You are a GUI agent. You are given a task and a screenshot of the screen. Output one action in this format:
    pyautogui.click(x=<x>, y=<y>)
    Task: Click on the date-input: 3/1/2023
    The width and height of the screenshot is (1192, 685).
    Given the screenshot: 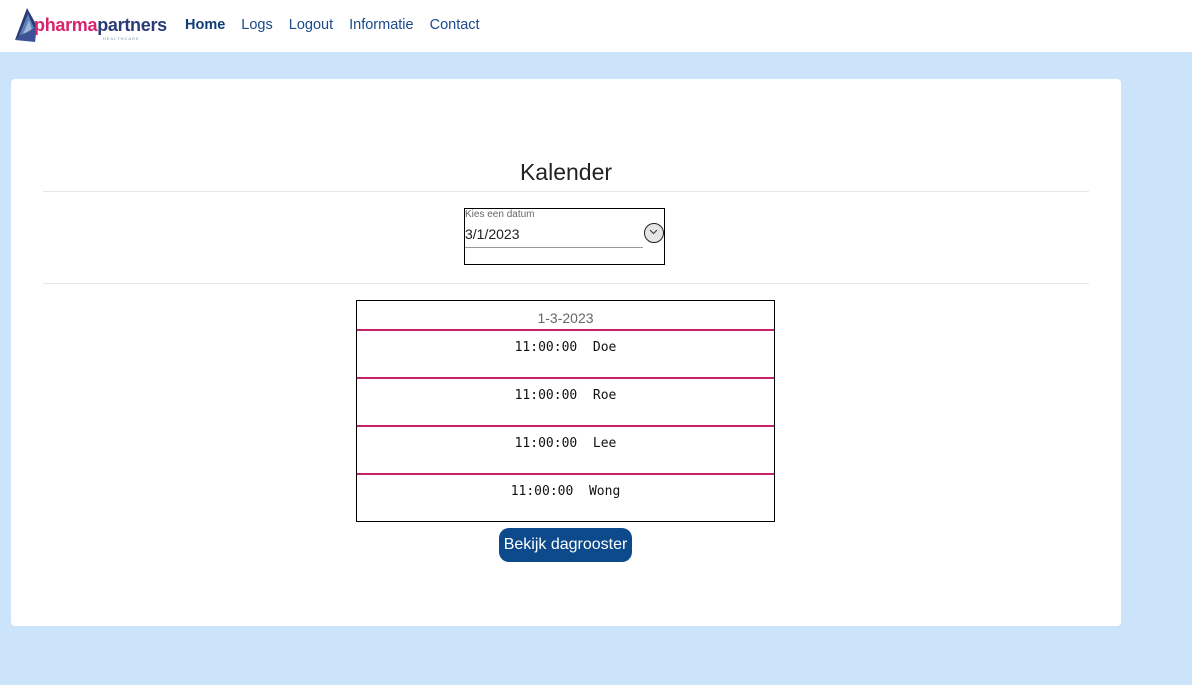 What is the action you would take?
    pyautogui.click(x=492, y=234)
    